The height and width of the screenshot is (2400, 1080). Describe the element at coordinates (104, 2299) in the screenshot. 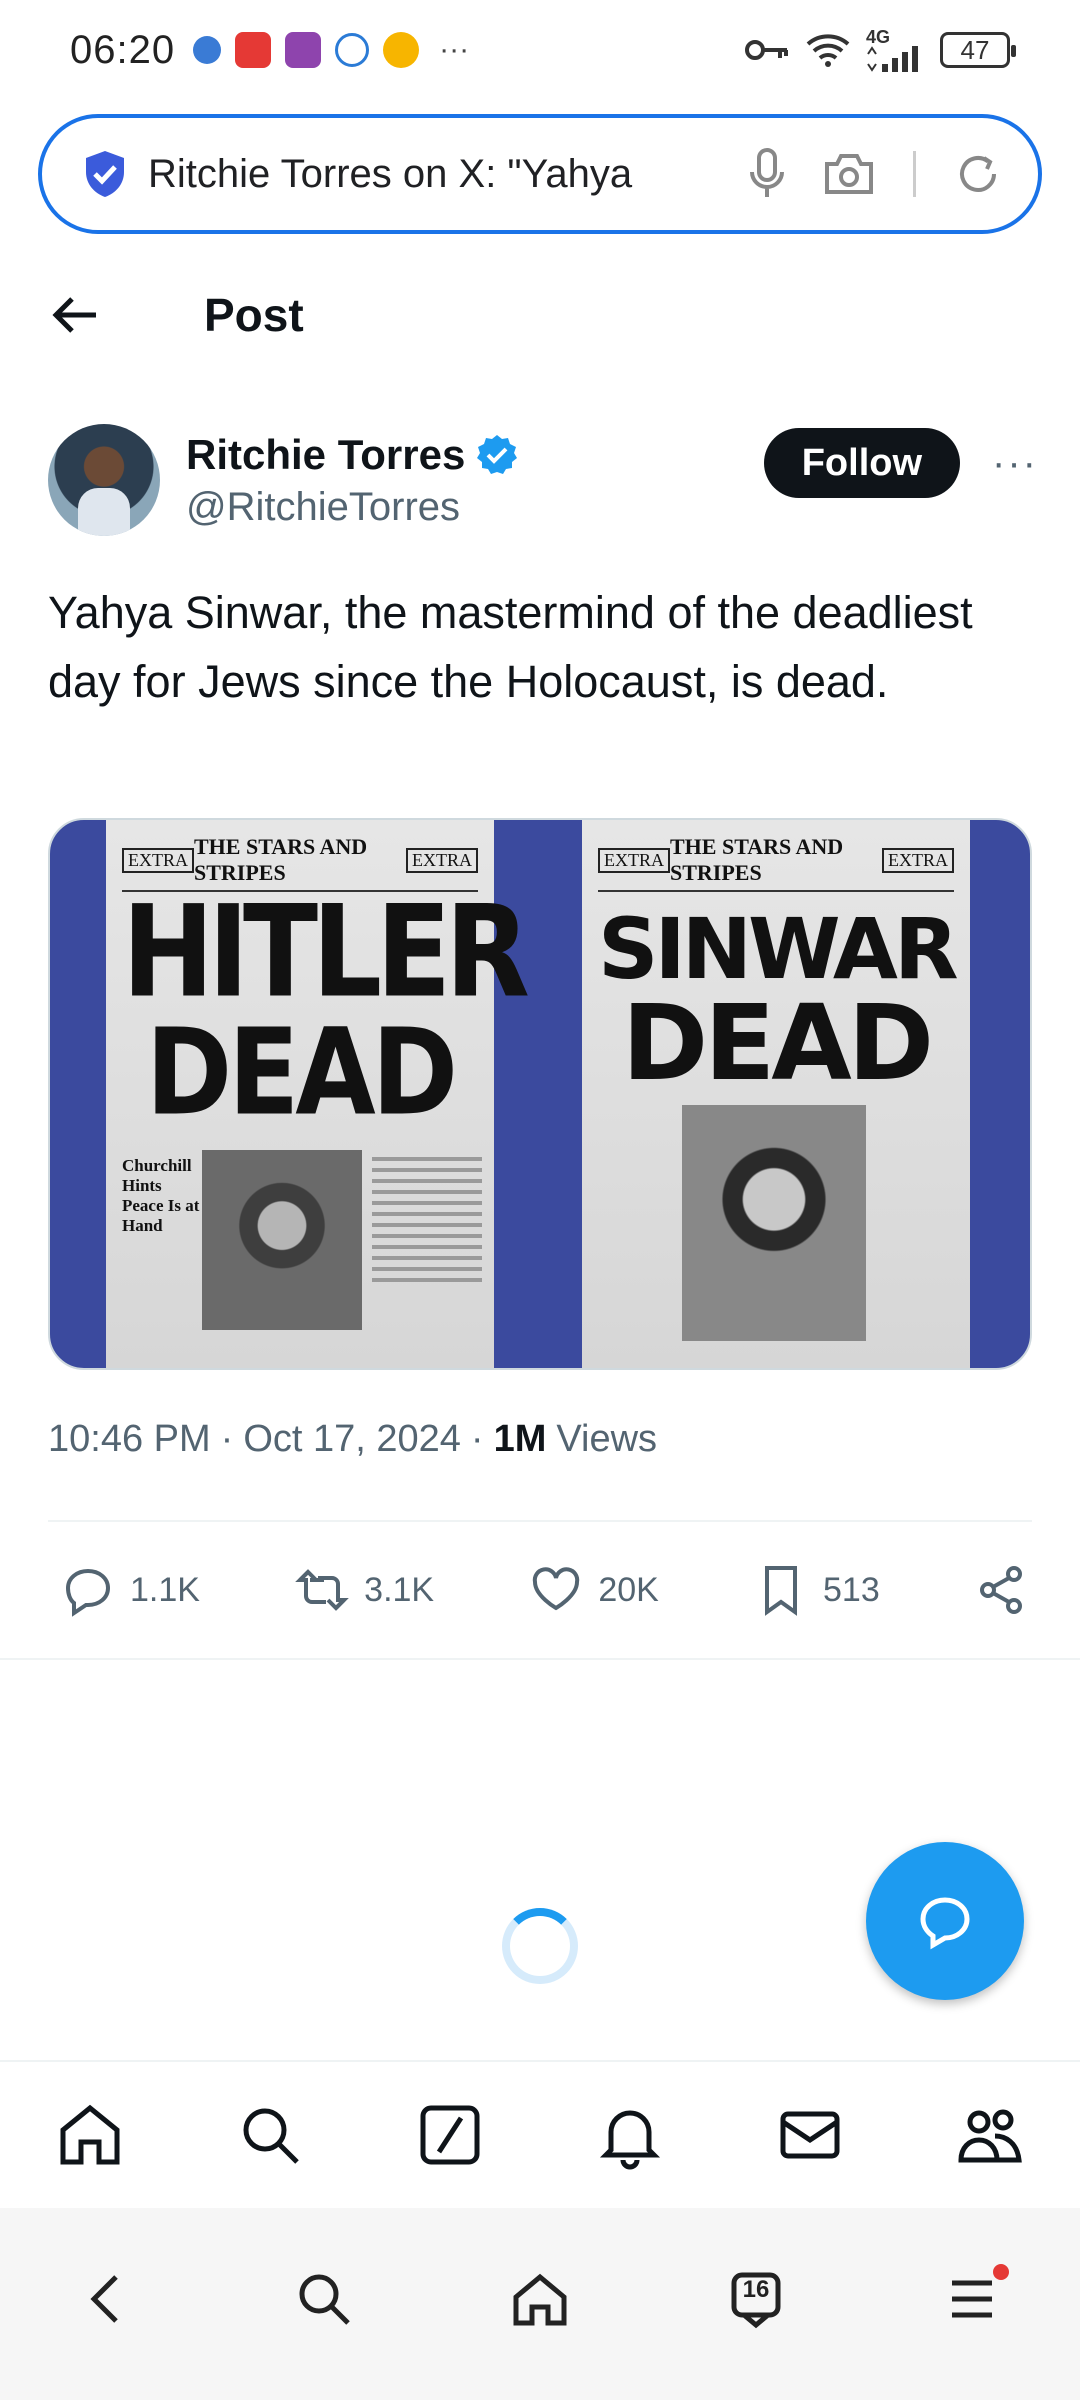

I see `chevron-left-icon` at that location.